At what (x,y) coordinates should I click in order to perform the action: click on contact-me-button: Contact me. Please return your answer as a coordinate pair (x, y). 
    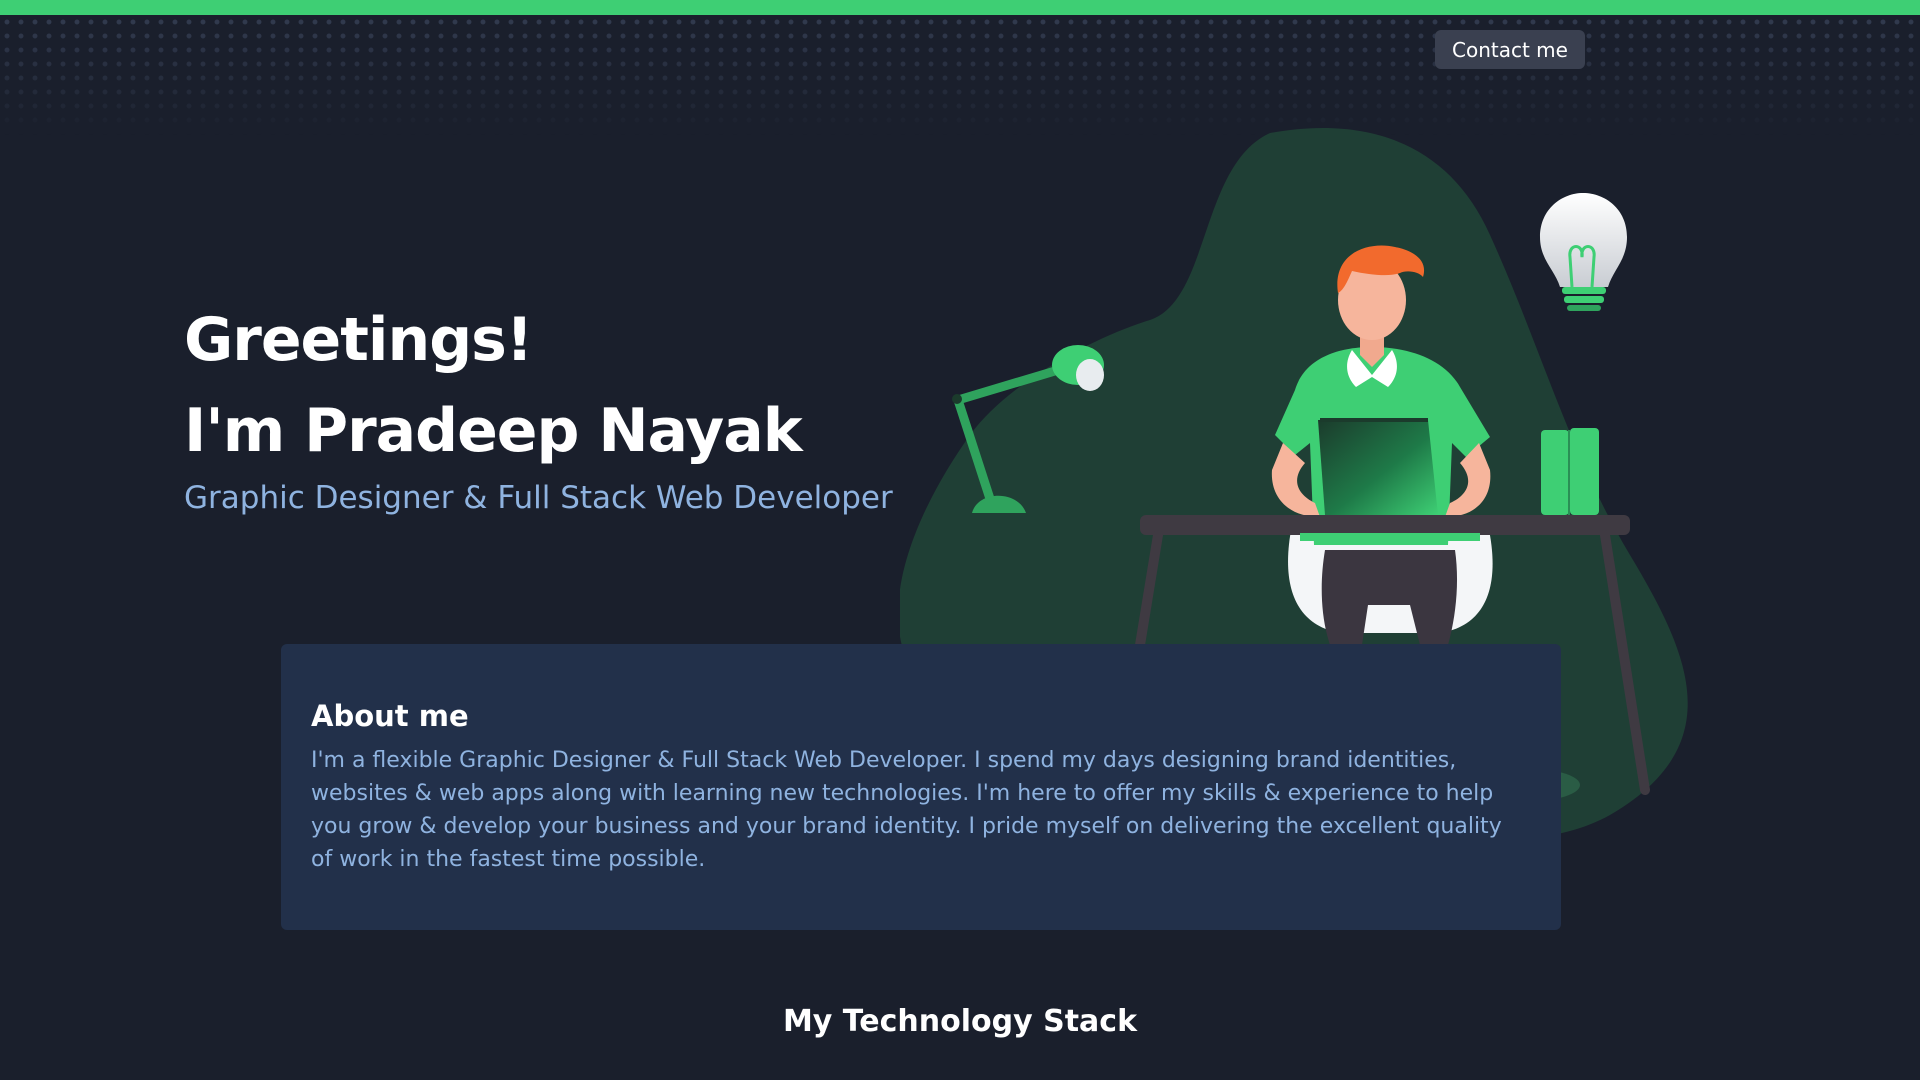
    Looking at the image, I should click on (1510, 49).